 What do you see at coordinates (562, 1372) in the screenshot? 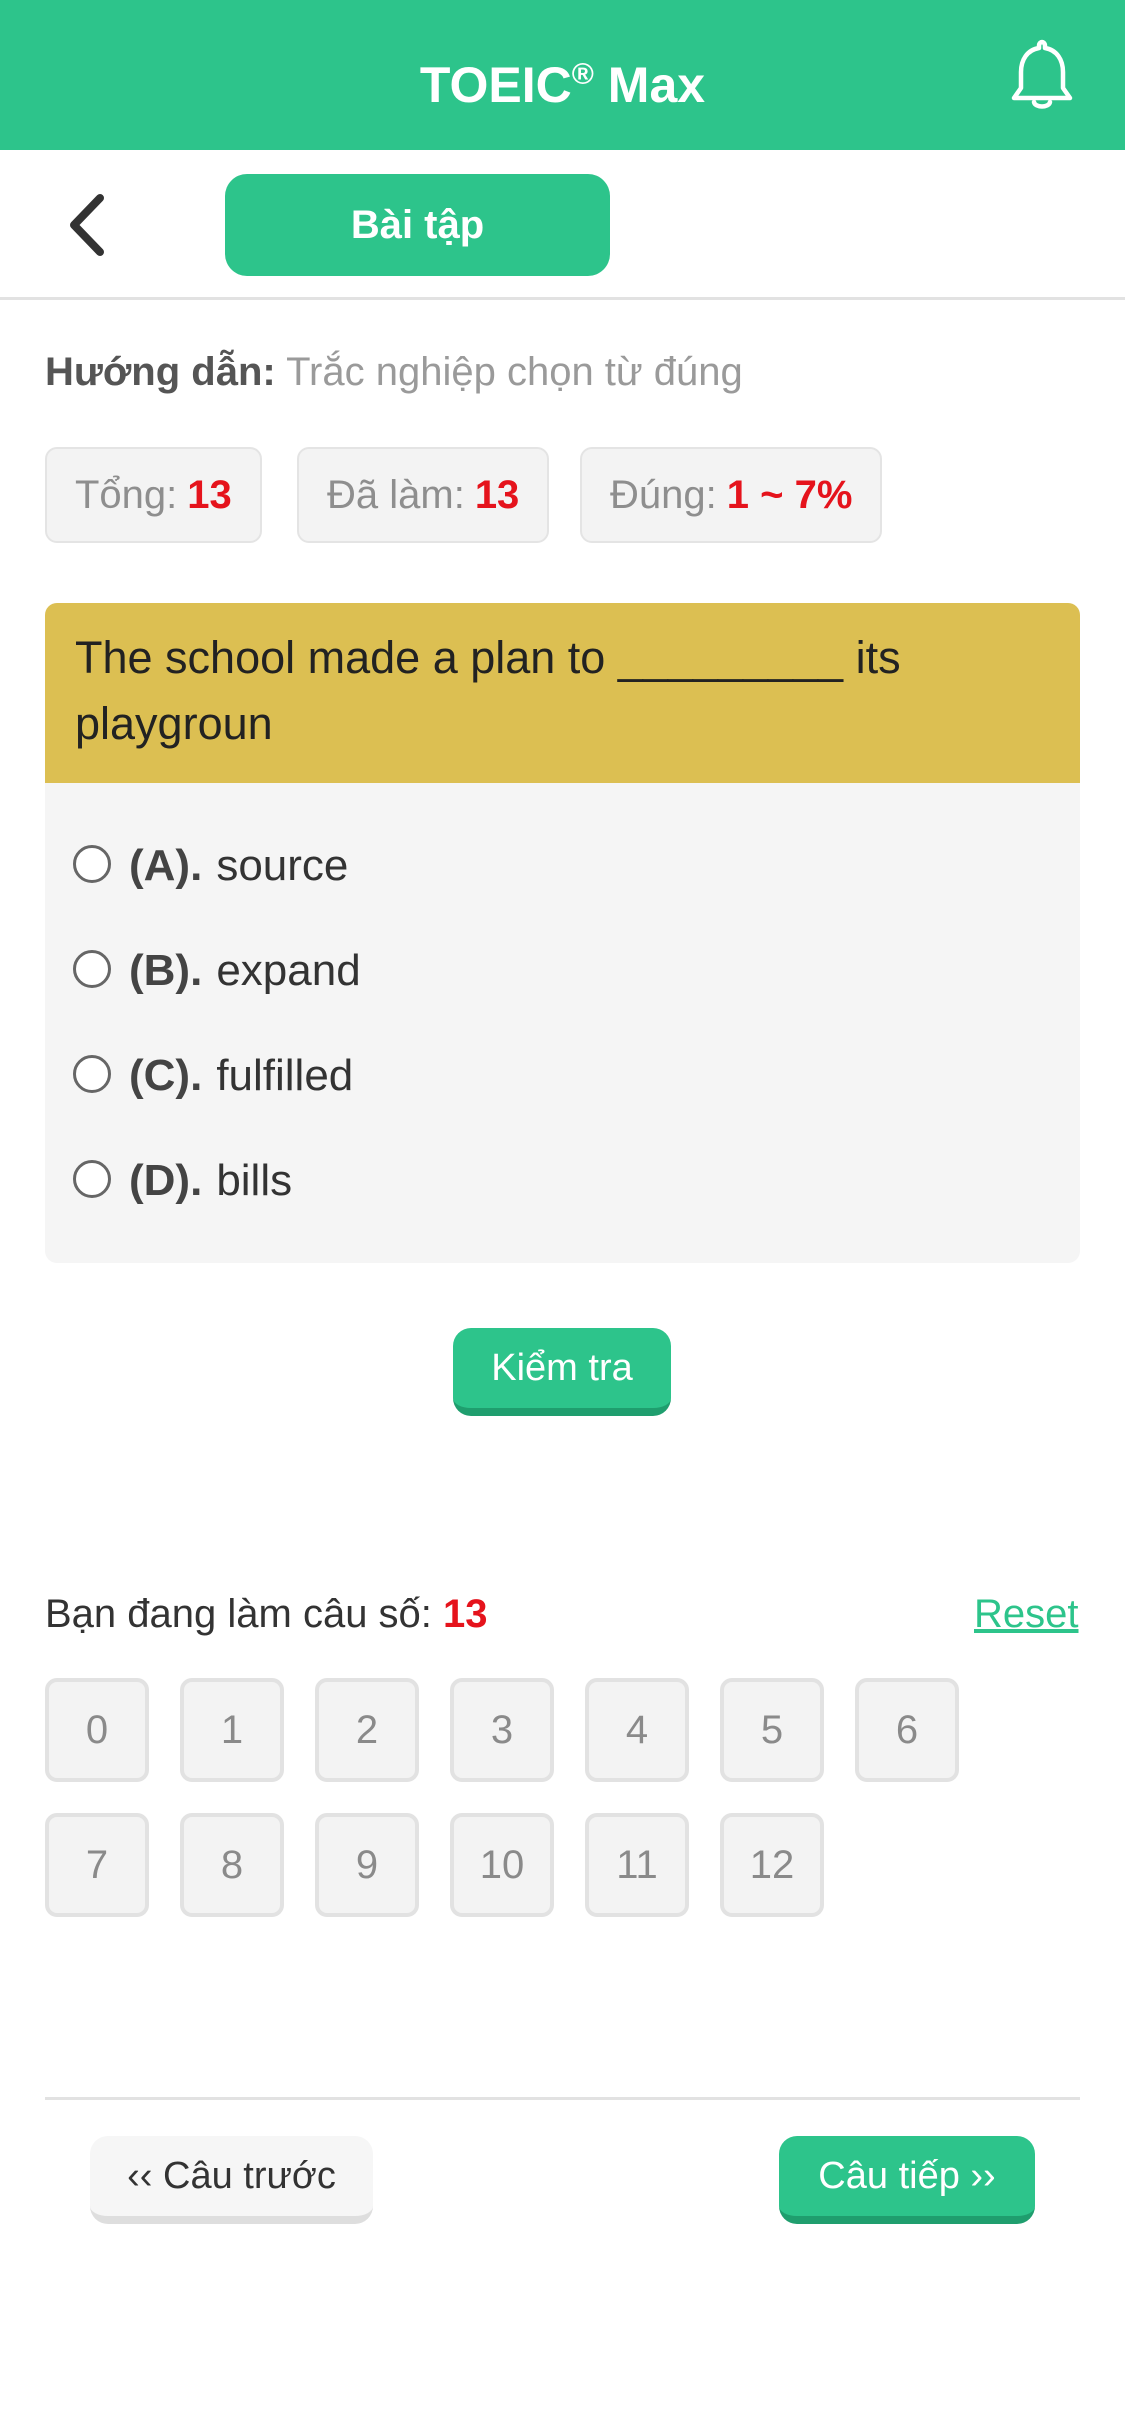
I see `check-button: Kiểm tra` at bounding box center [562, 1372].